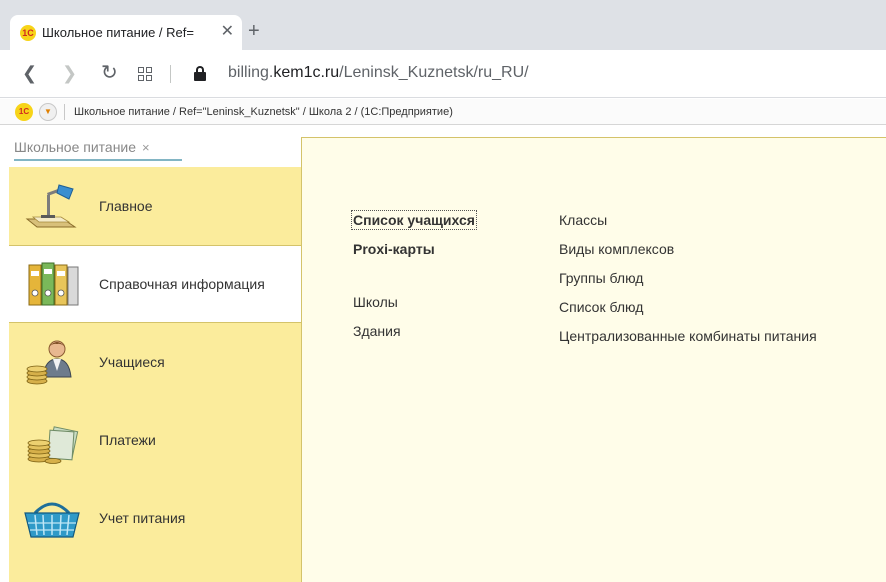 The width and height of the screenshot is (886, 582). I want to click on section-tab: Школьное питание ×, so click(98, 148).